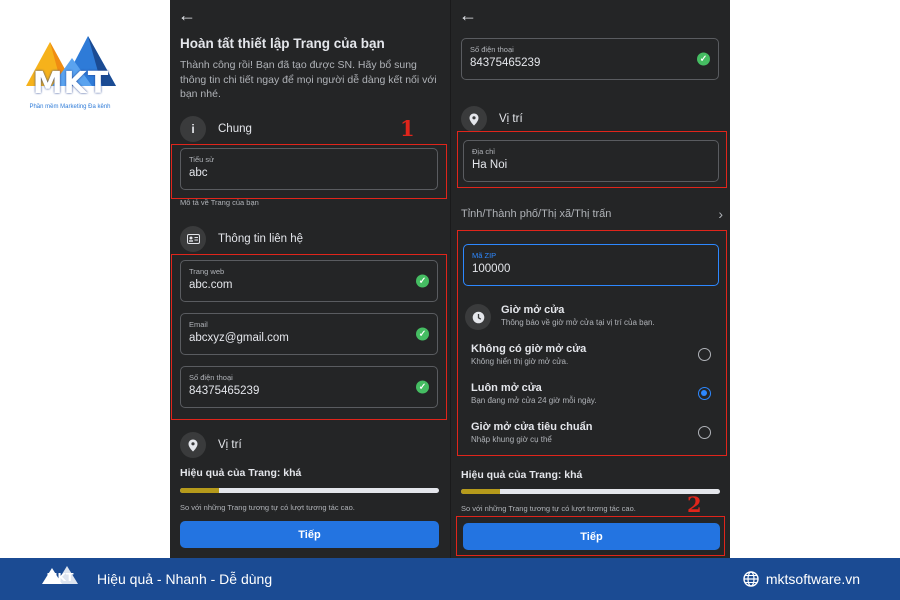 The height and width of the screenshot is (600, 900). Describe the element at coordinates (751, 579) in the screenshot. I see `globe-icon` at that location.